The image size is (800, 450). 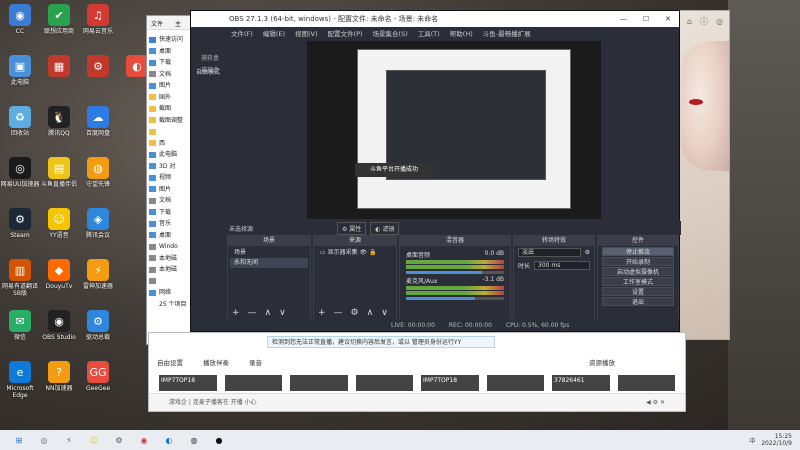 What do you see at coordinates (94, 440) in the screenshot?
I see `taskbar-app-icon: ☺` at bounding box center [94, 440].